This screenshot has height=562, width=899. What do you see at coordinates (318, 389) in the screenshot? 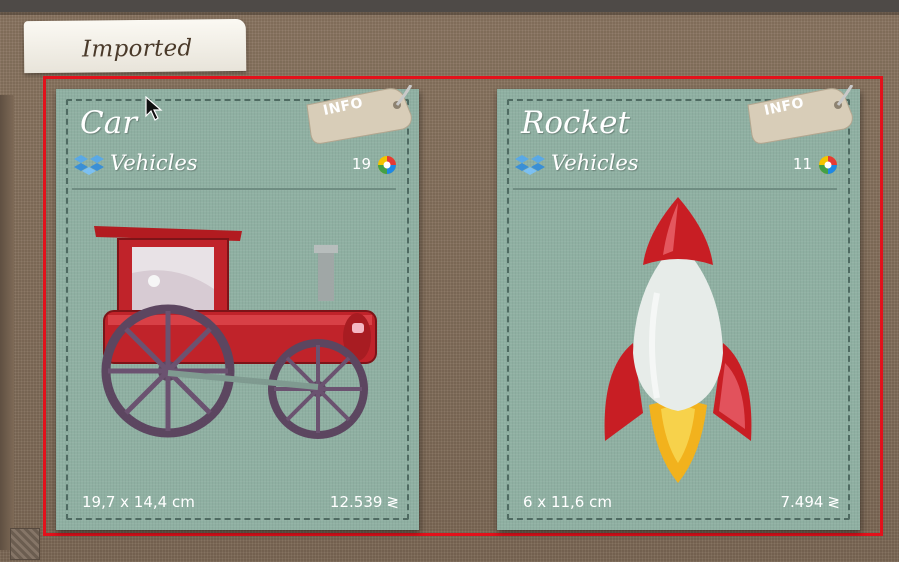
I see `front-wheel` at bounding box center [318, 389].